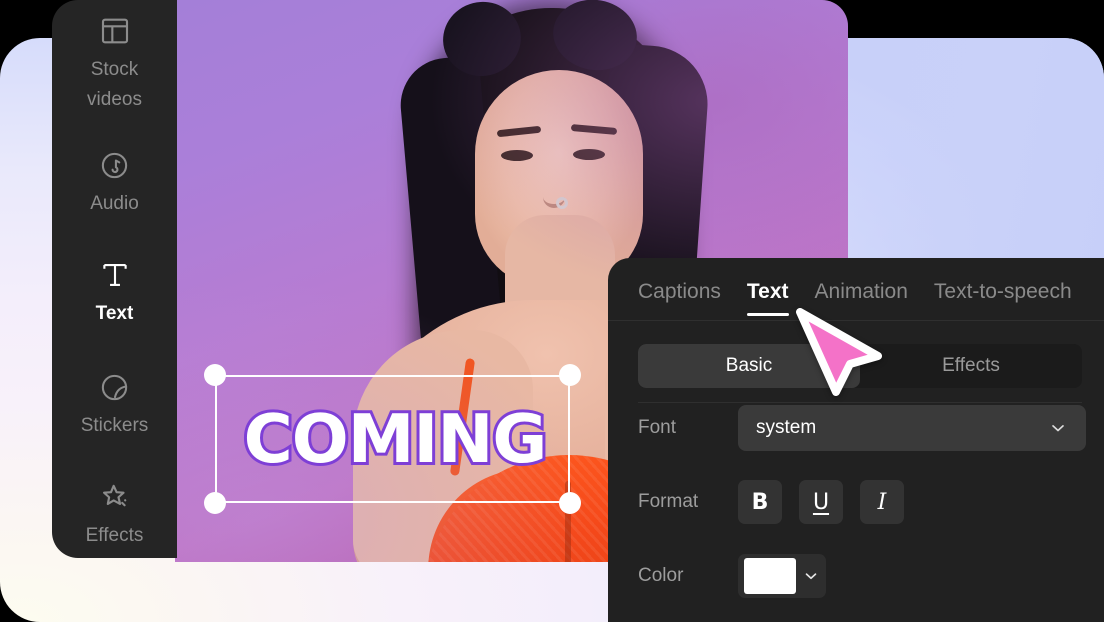 Image resolution: width=1104 pixels, height=622 pixels. What do you see at coordinates (679, 298) in the screenshot?
I see `tab-captions: Captions` at bounding box center [679, 298].